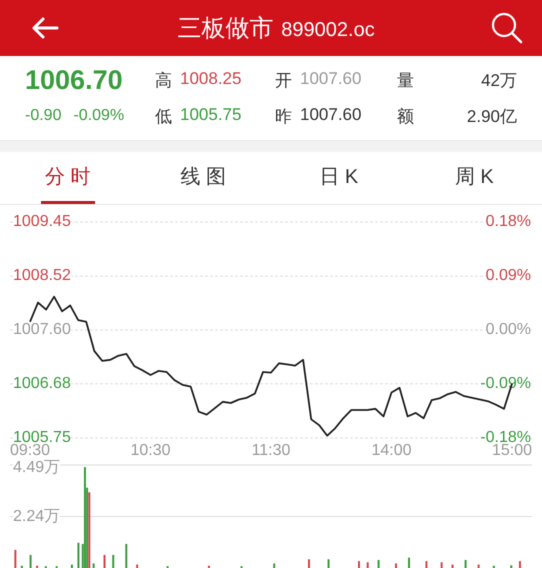 The width and height of the screenshot is (542, 568). I want to click on time-axis-label: 10:30, so click(150, 451).